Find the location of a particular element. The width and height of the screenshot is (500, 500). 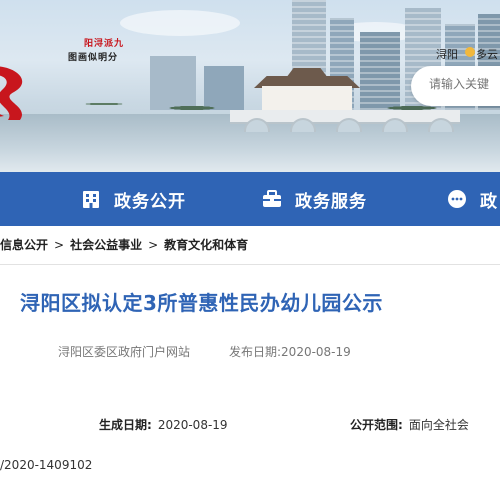

nav-label: 政 is located at coordinates (489, 201).